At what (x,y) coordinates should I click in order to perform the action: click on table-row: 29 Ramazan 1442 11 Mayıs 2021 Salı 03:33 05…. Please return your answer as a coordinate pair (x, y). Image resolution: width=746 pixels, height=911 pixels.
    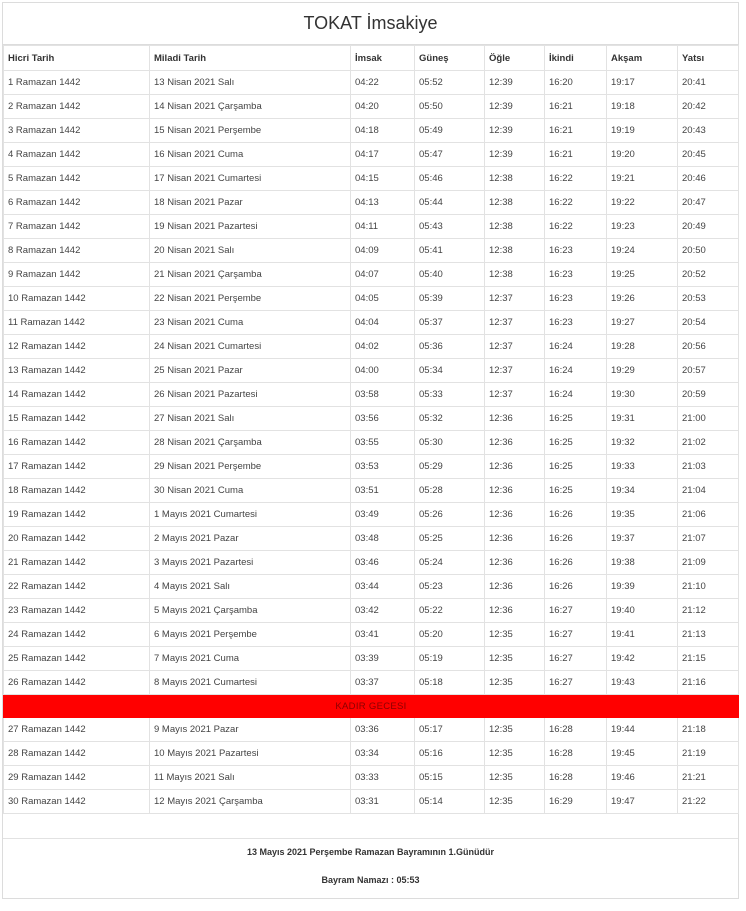
    Looking at the image, I should click on (371, 777).